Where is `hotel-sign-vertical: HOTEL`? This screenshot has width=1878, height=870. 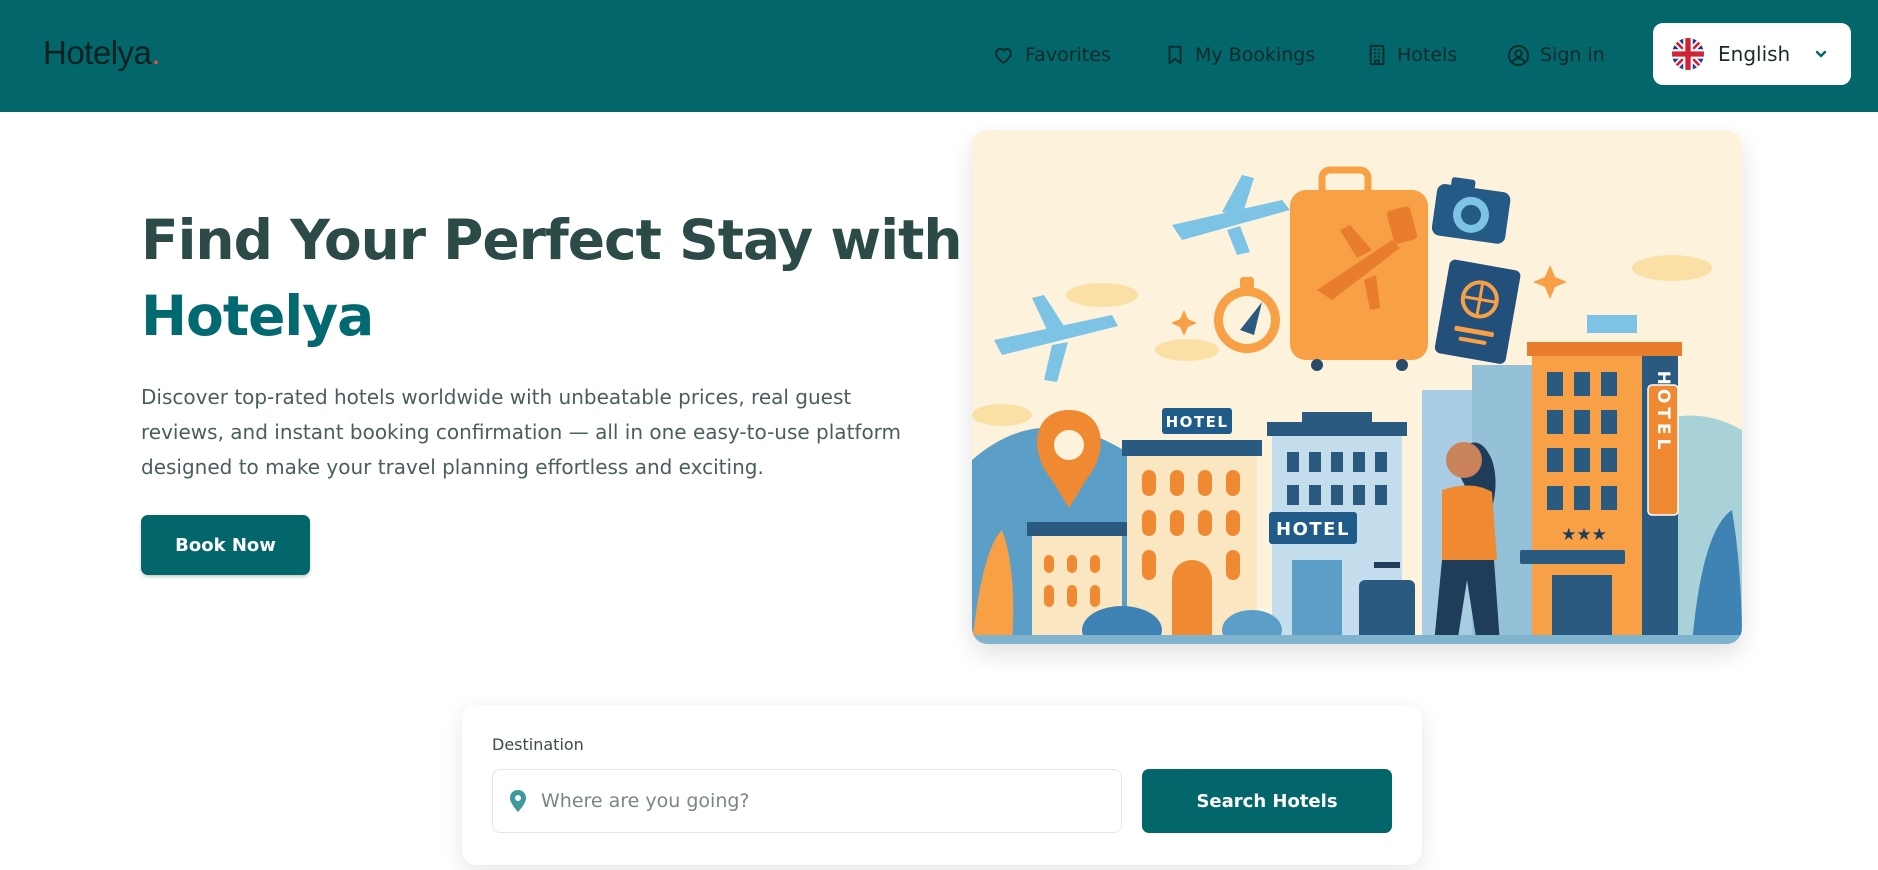
hotel-sign-vertical: HOTEL is located at coordinates (1663, 412).